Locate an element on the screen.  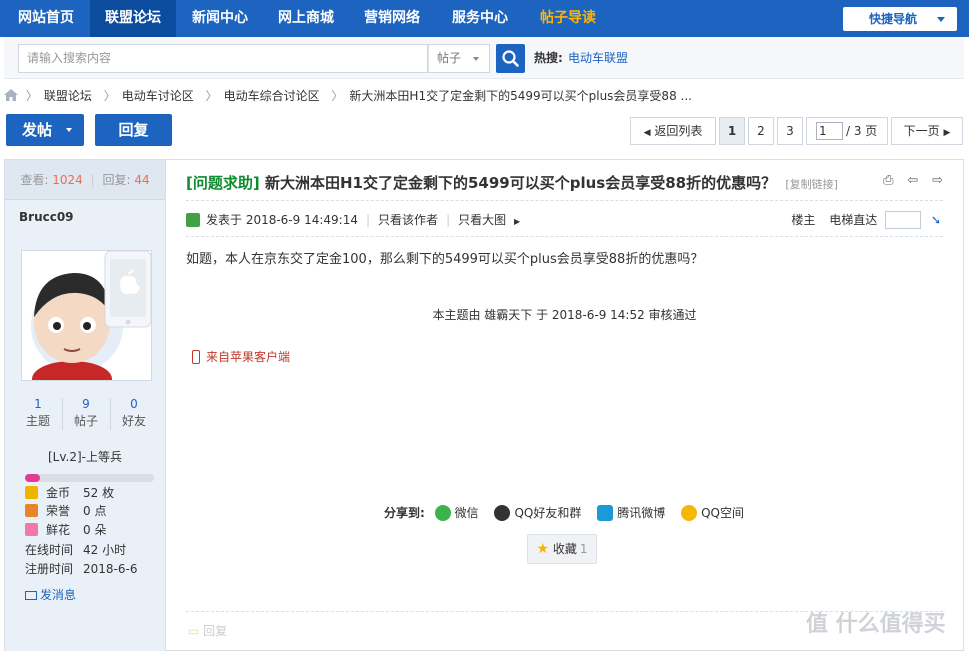
send-message-link: 发消息 is located at coordinates (50, 594).